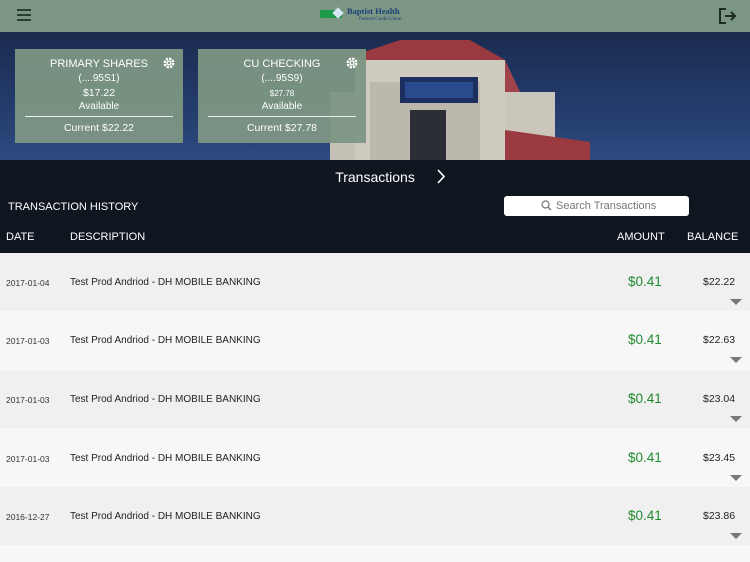  Describe the element at coordinates (641, 237) in the screenshot. I see `column-header-amount: AMOUNT` at that location.